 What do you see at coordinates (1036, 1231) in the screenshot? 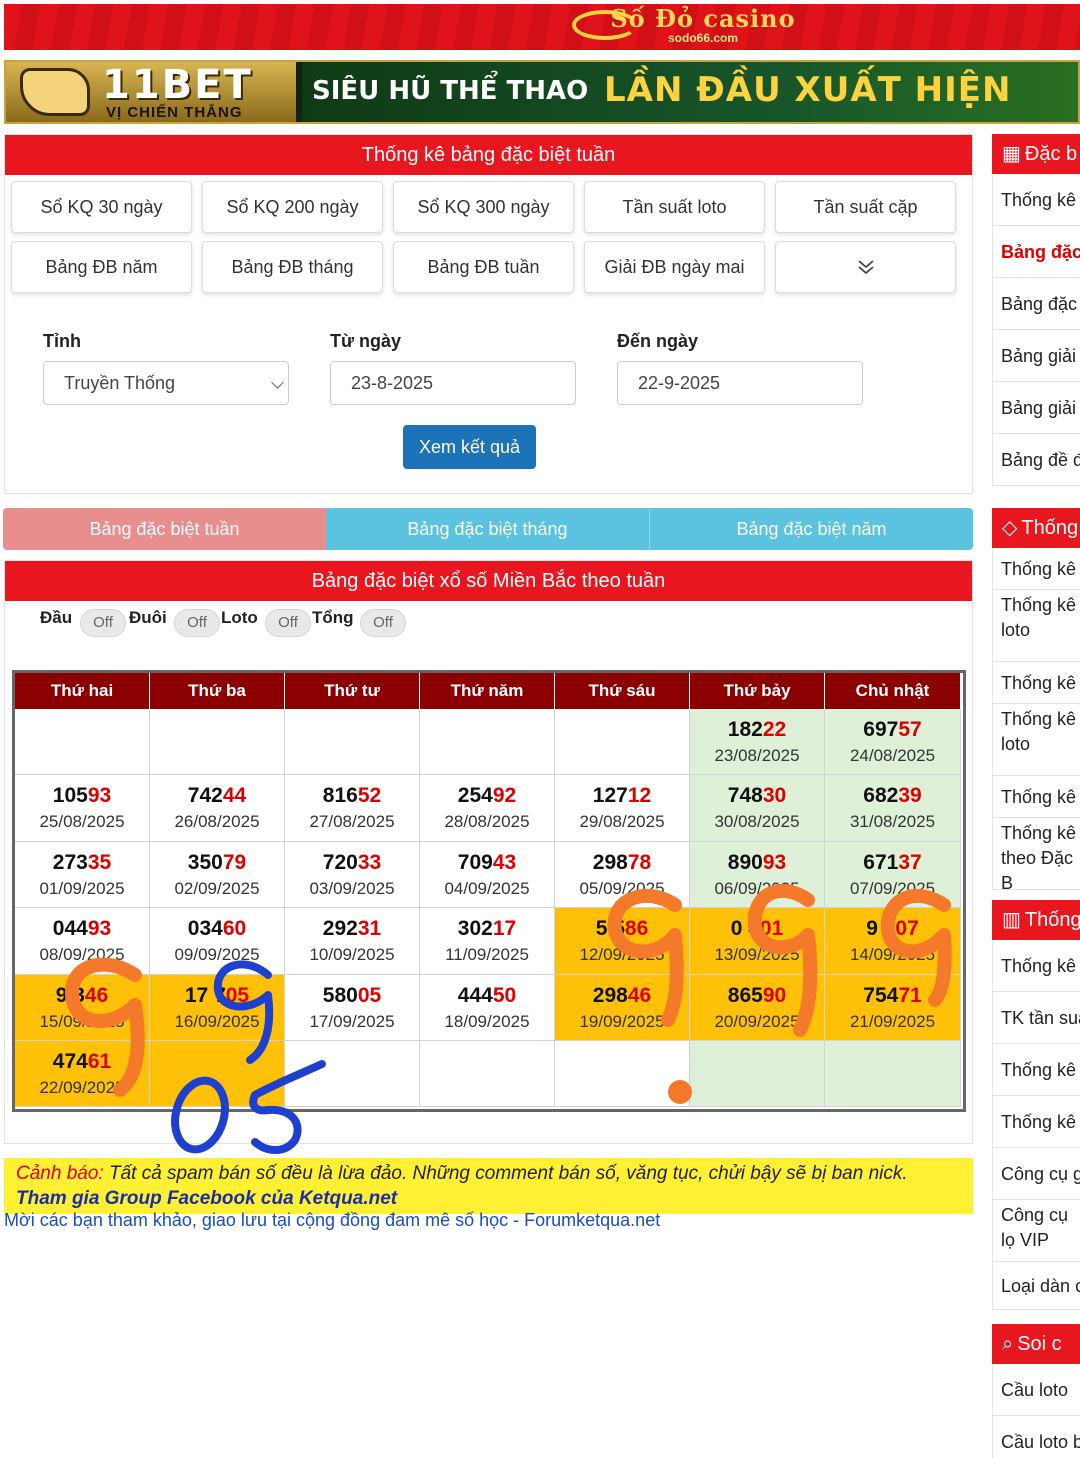
I see `sidebar-link: Công cụ lọ VIP` at bounding box center [1036, 1231].